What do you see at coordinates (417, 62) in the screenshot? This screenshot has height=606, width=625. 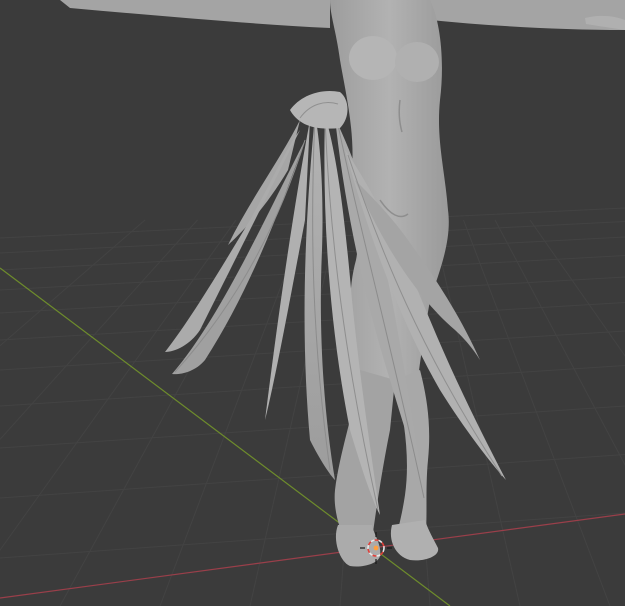 I see `chest-right` at bounding box center [417, 62].